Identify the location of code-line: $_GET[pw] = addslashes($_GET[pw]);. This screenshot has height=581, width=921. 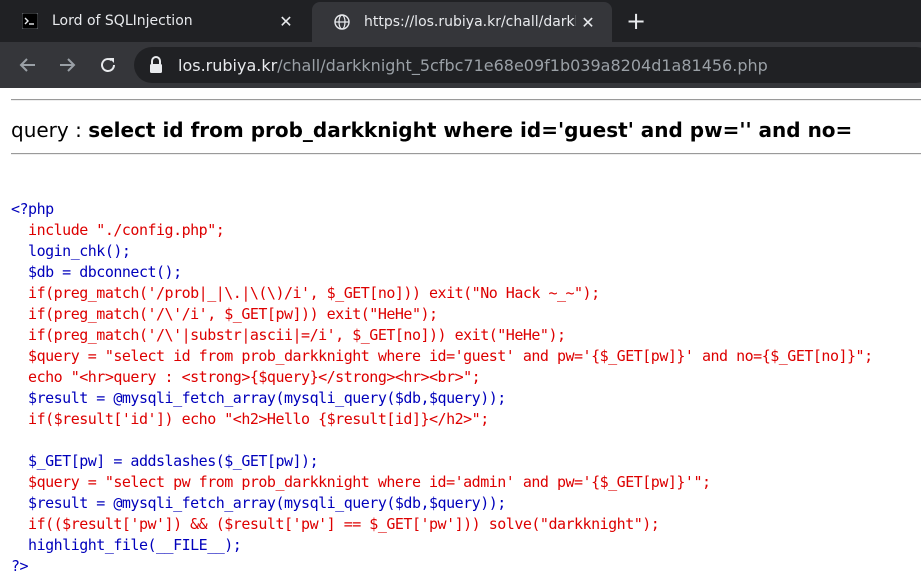
(165, 461).